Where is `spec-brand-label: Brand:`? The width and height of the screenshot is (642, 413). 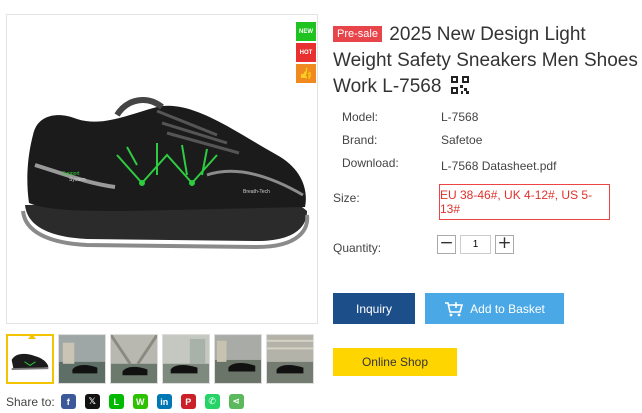 spec-brand-label: Brand: is located at coordinates (360, 140).